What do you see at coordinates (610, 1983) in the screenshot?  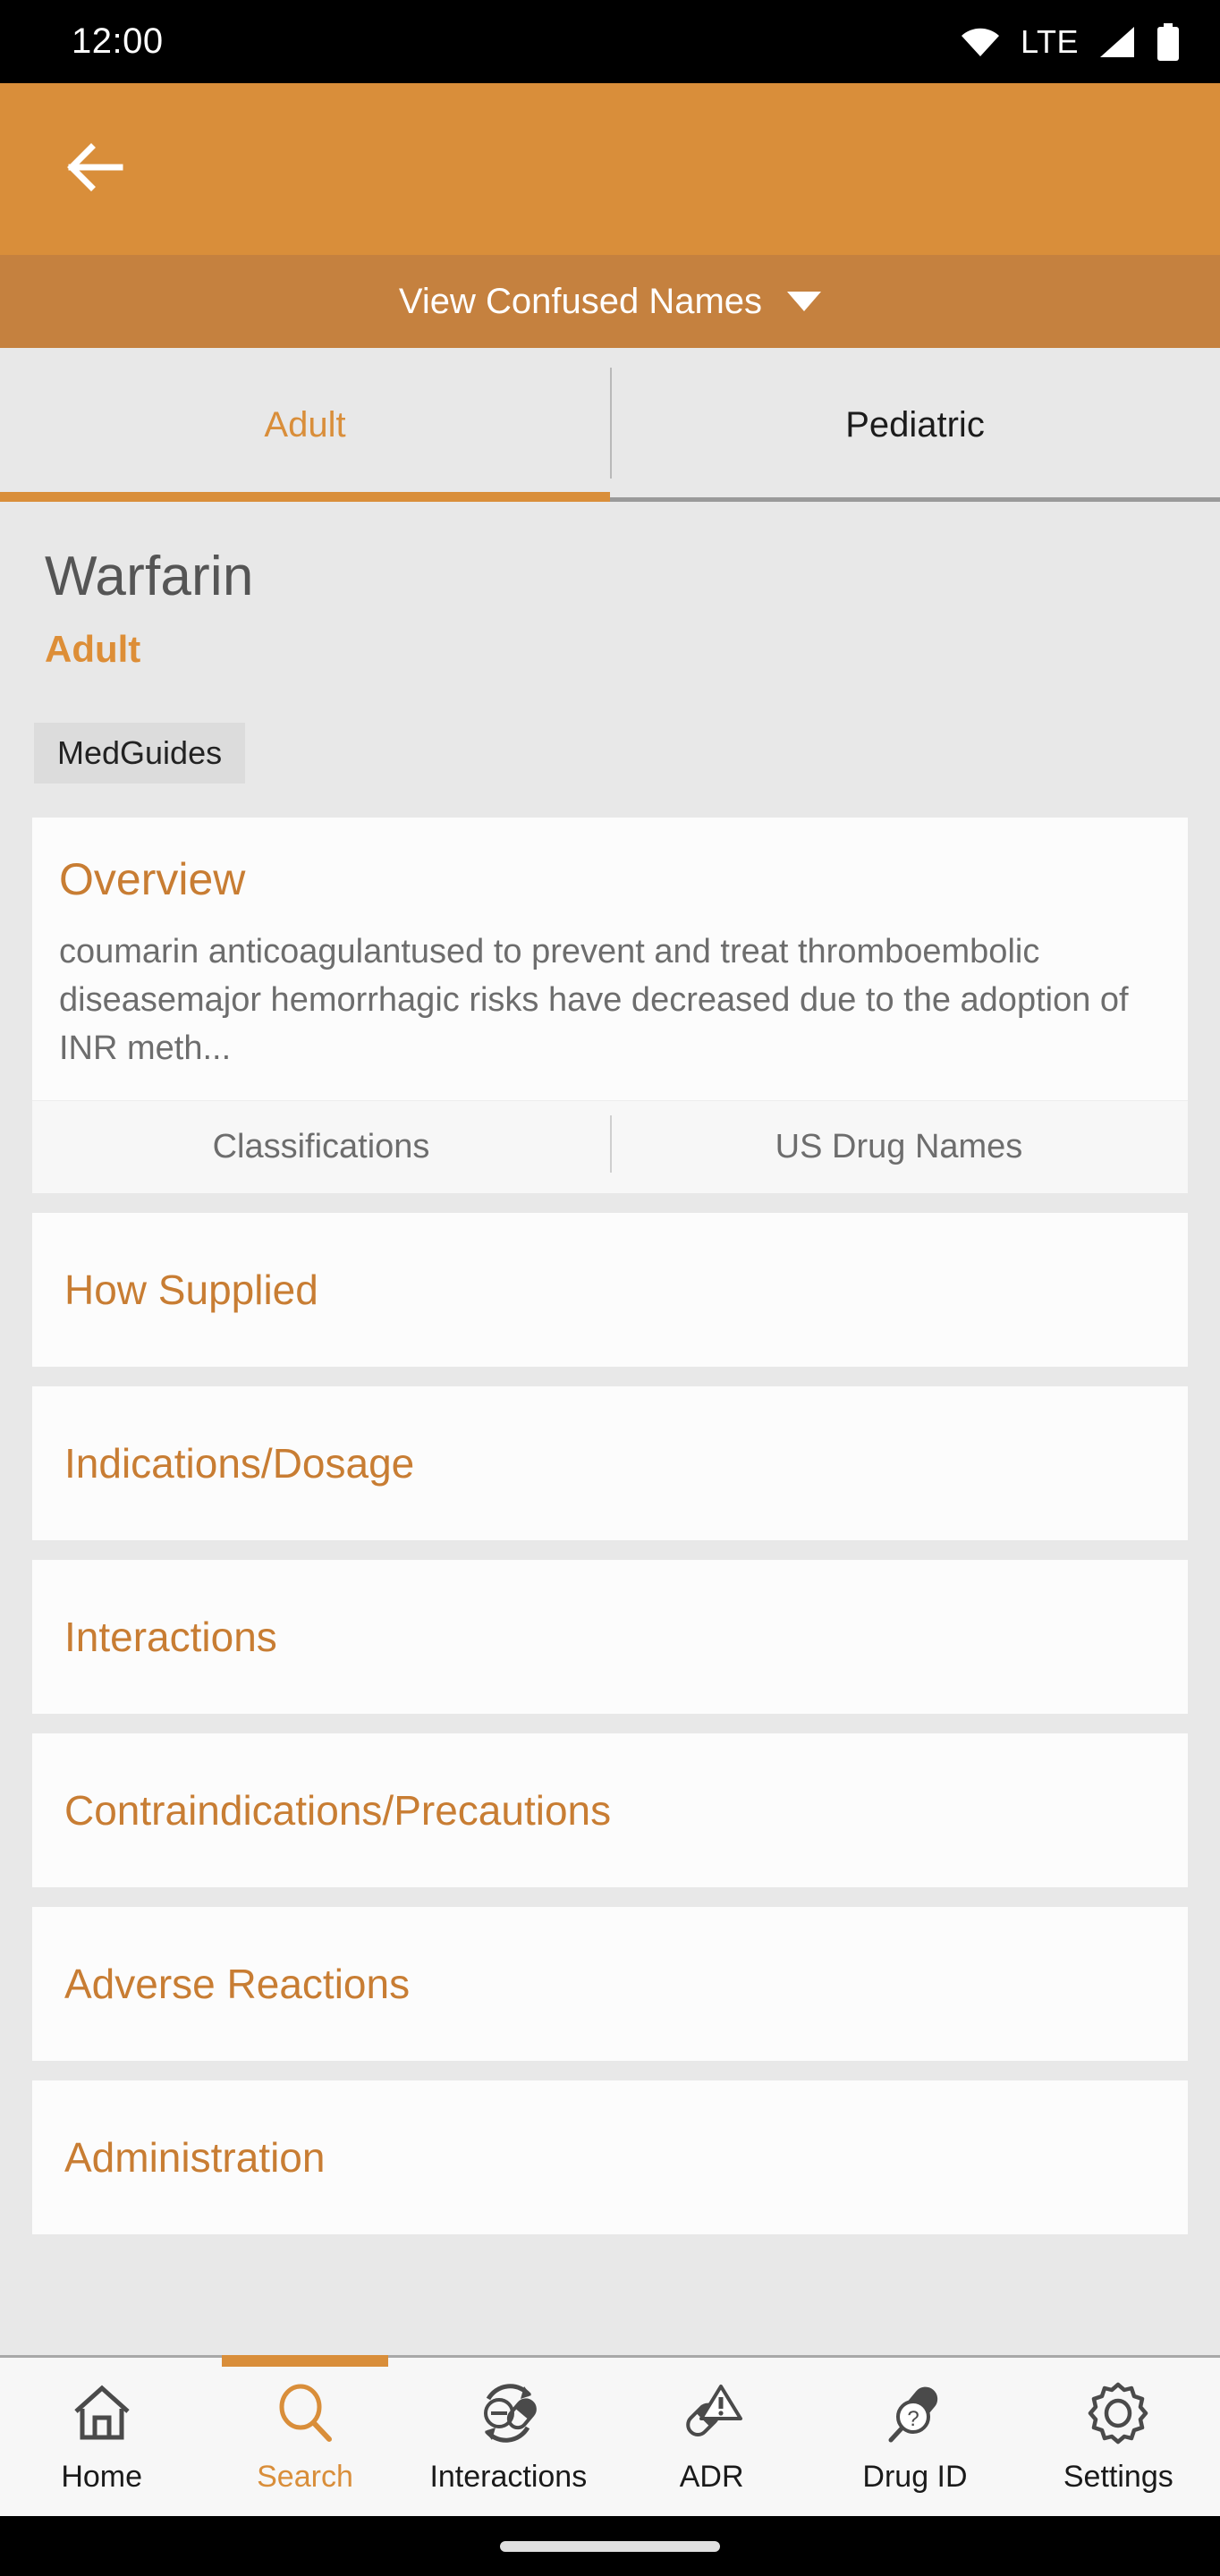 I see `section-card-adverse-reactions: Adverse Reactions` at bounding box center [610, 1983].